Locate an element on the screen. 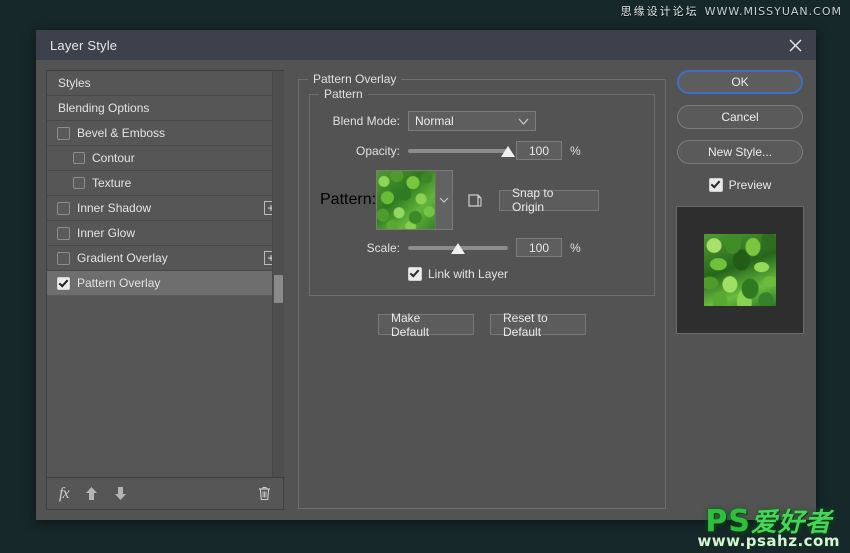 The height and width of the screenshot is (553, 850). arrow-down-icon is located at coordinates (120, 493).